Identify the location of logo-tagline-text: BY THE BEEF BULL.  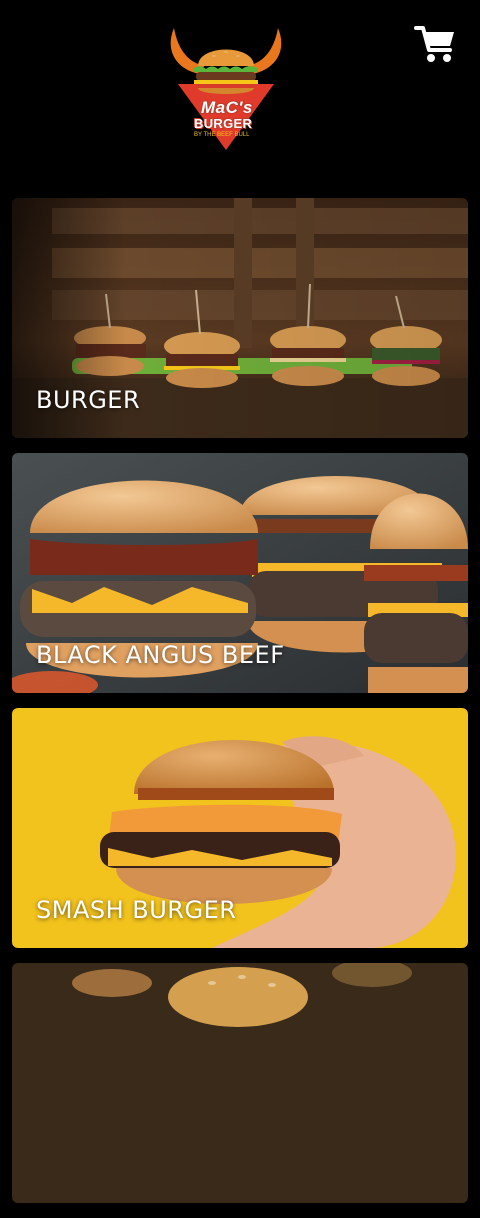
(222, 135).